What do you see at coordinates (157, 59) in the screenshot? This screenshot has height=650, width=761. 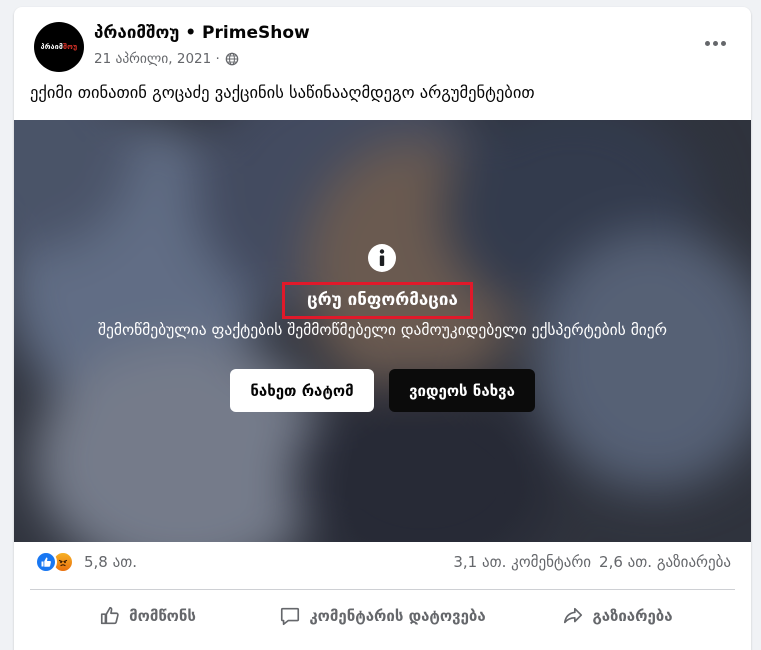 I see `post-date: 21 აპრილი, 2021 ·` at bounding box center [157, 59].